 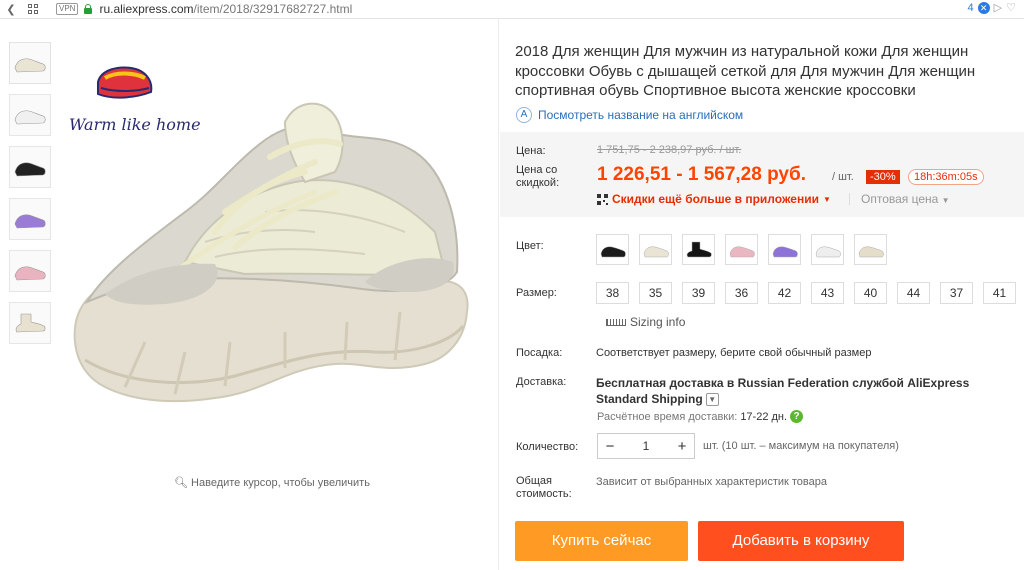 What do you see at coordinates (682, 446) in the screenshot?
I see `increase-quantity-button: +` at bounding box center [682, 446].